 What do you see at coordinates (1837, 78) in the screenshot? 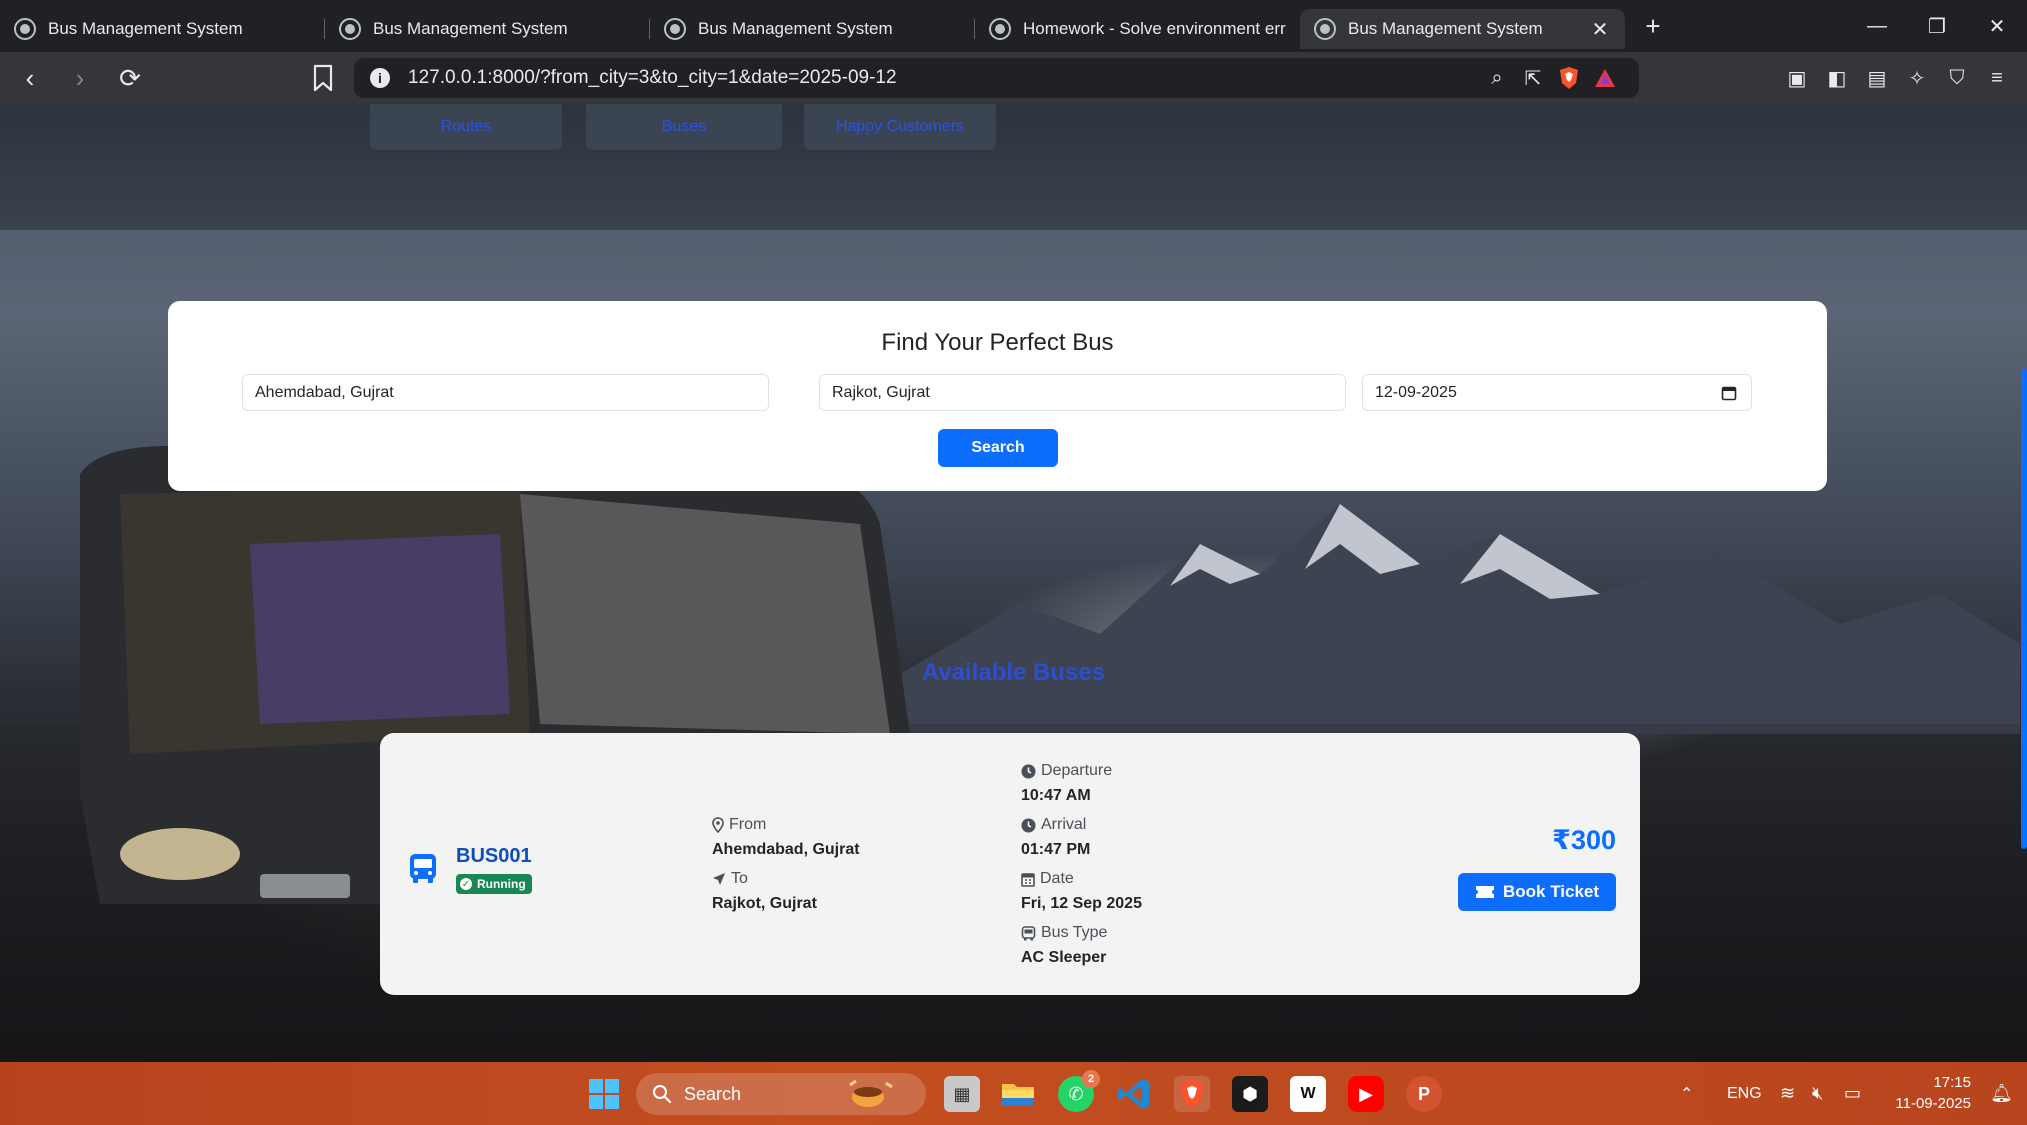
I see `sidebar-icon: ◧` at bounding box center [1837, 78].